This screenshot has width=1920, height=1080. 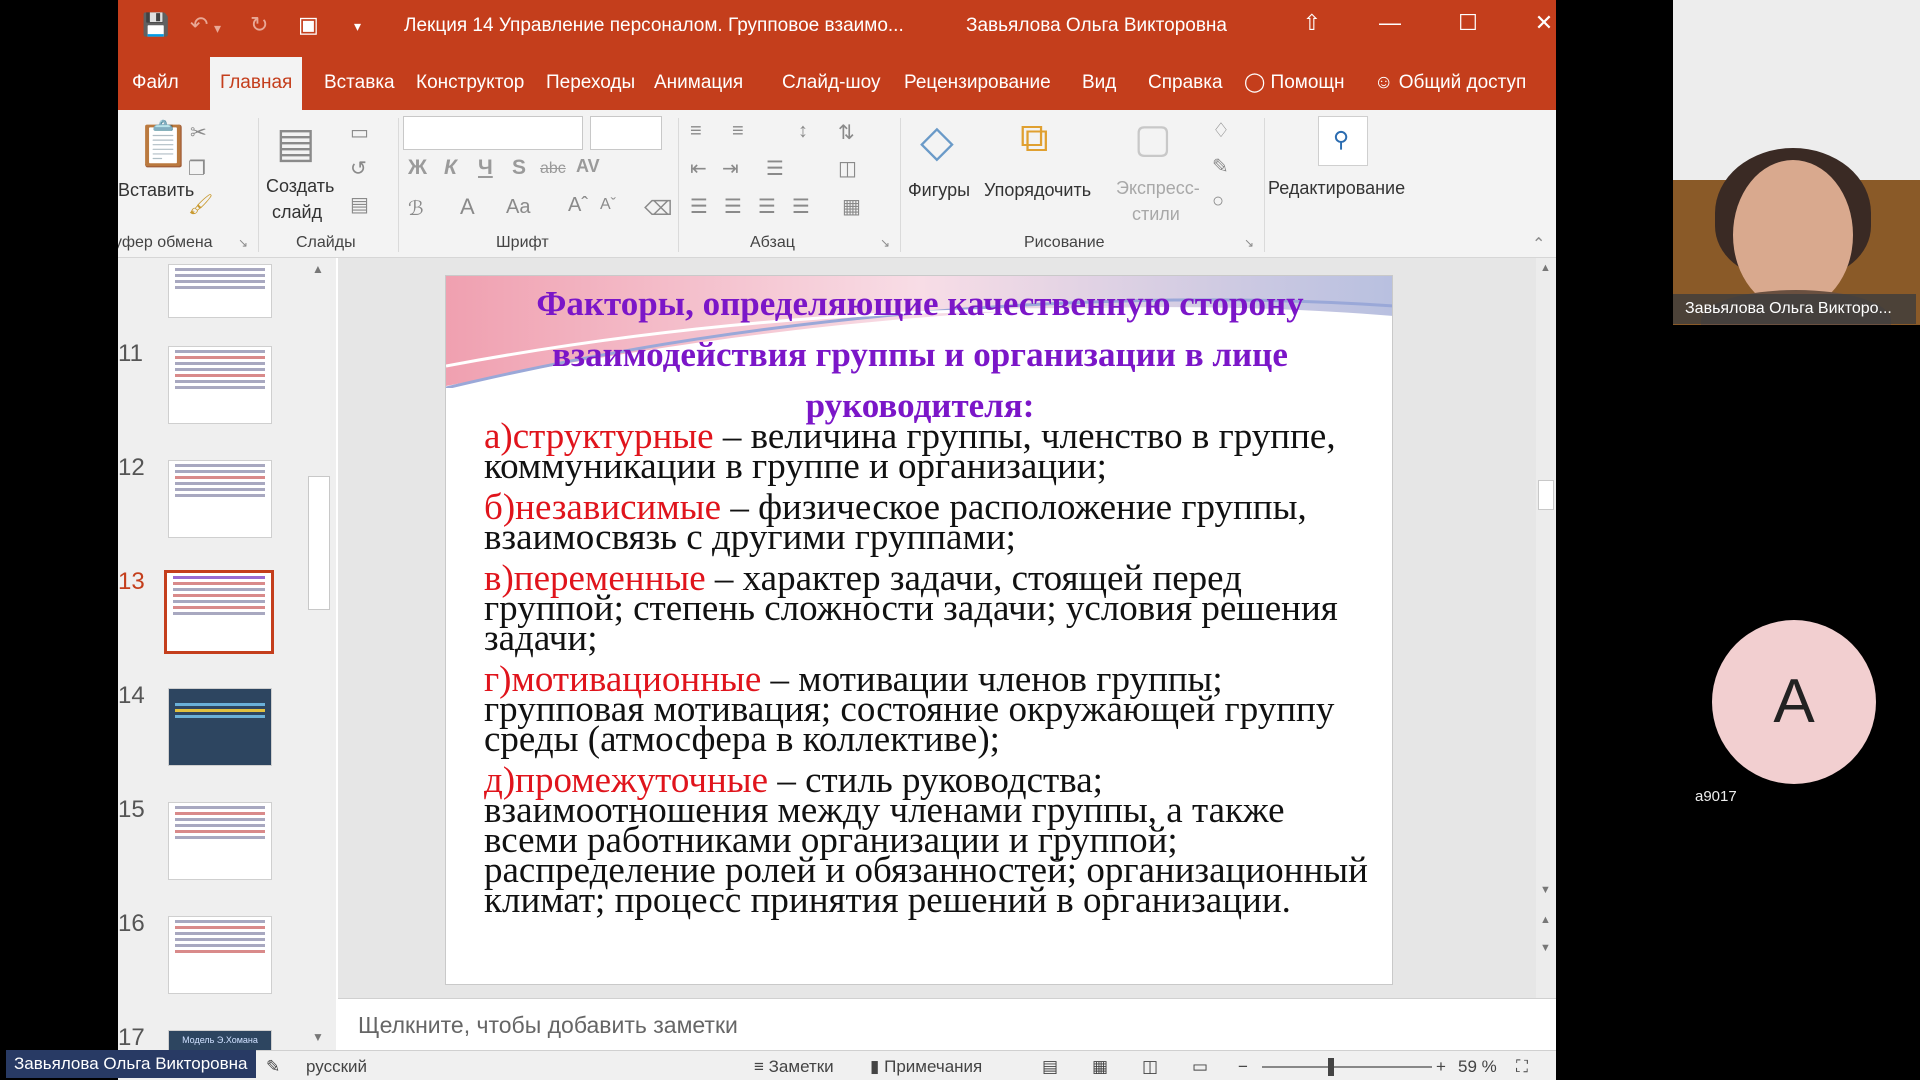 What do you see at coordinates (1156, 214) in the screenshot?
I see `quick-styles-button-line2: стили` at bounding box center [1156, 214].